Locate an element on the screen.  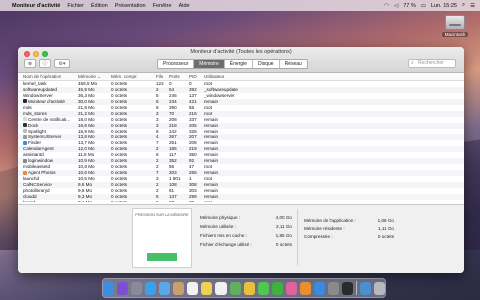
notification-center-icon: ☰ is located at coordinates (472, 6).